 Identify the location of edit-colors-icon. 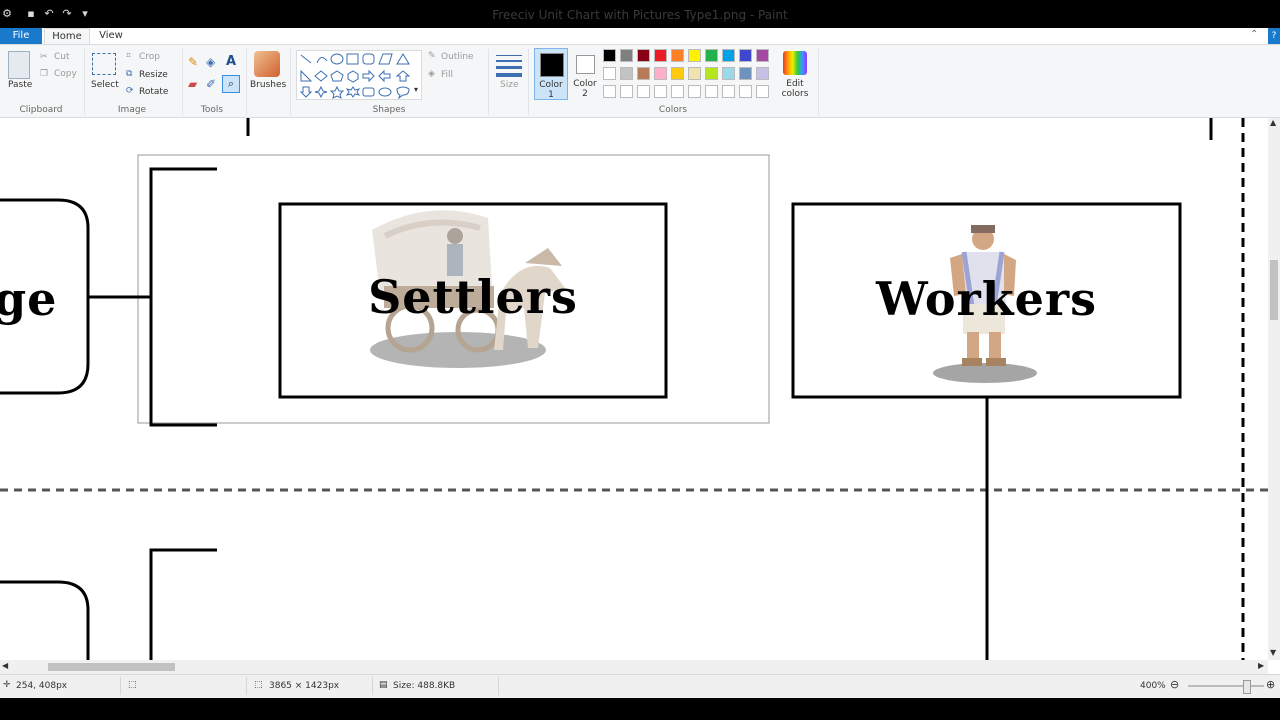
(795, 63).